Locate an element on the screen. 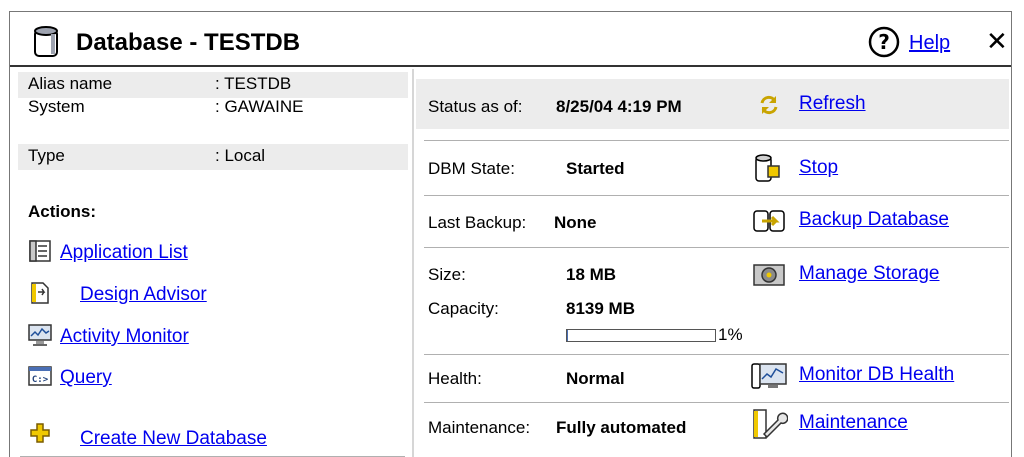  manage-storage-icon is located at coordinates (769, 275).